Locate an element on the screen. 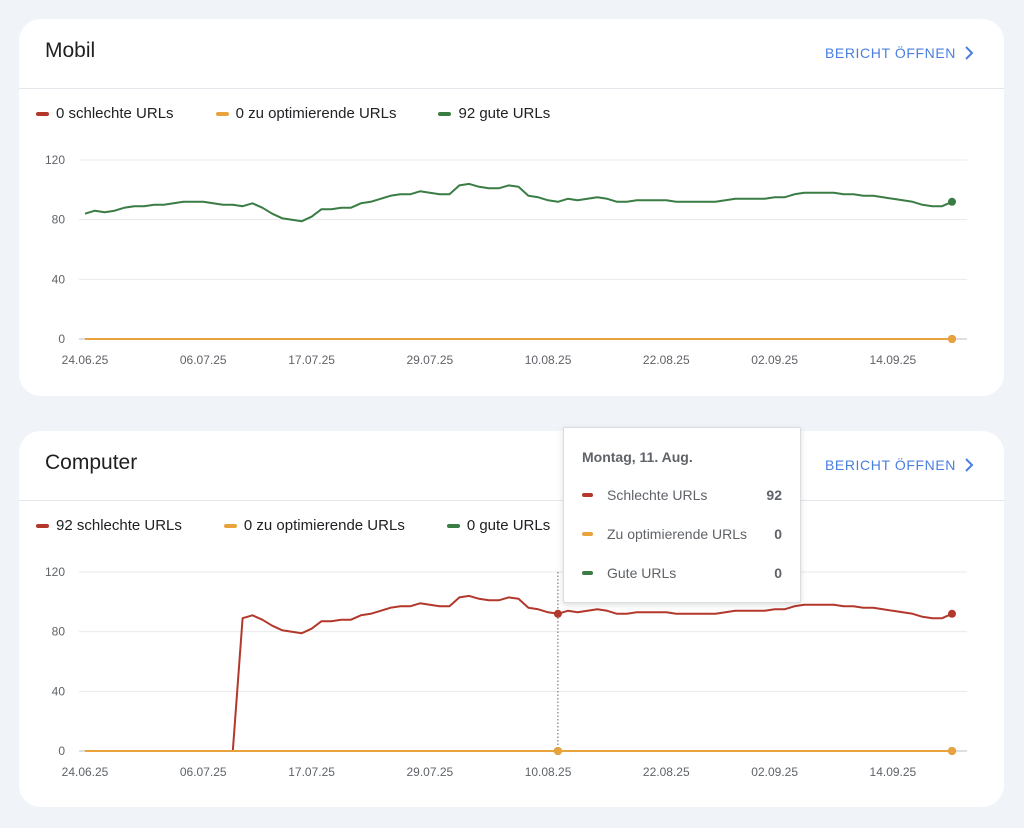 The height and width of the screenshot is (828, 1024). bad-swatch is located at coordinates (587, 495).